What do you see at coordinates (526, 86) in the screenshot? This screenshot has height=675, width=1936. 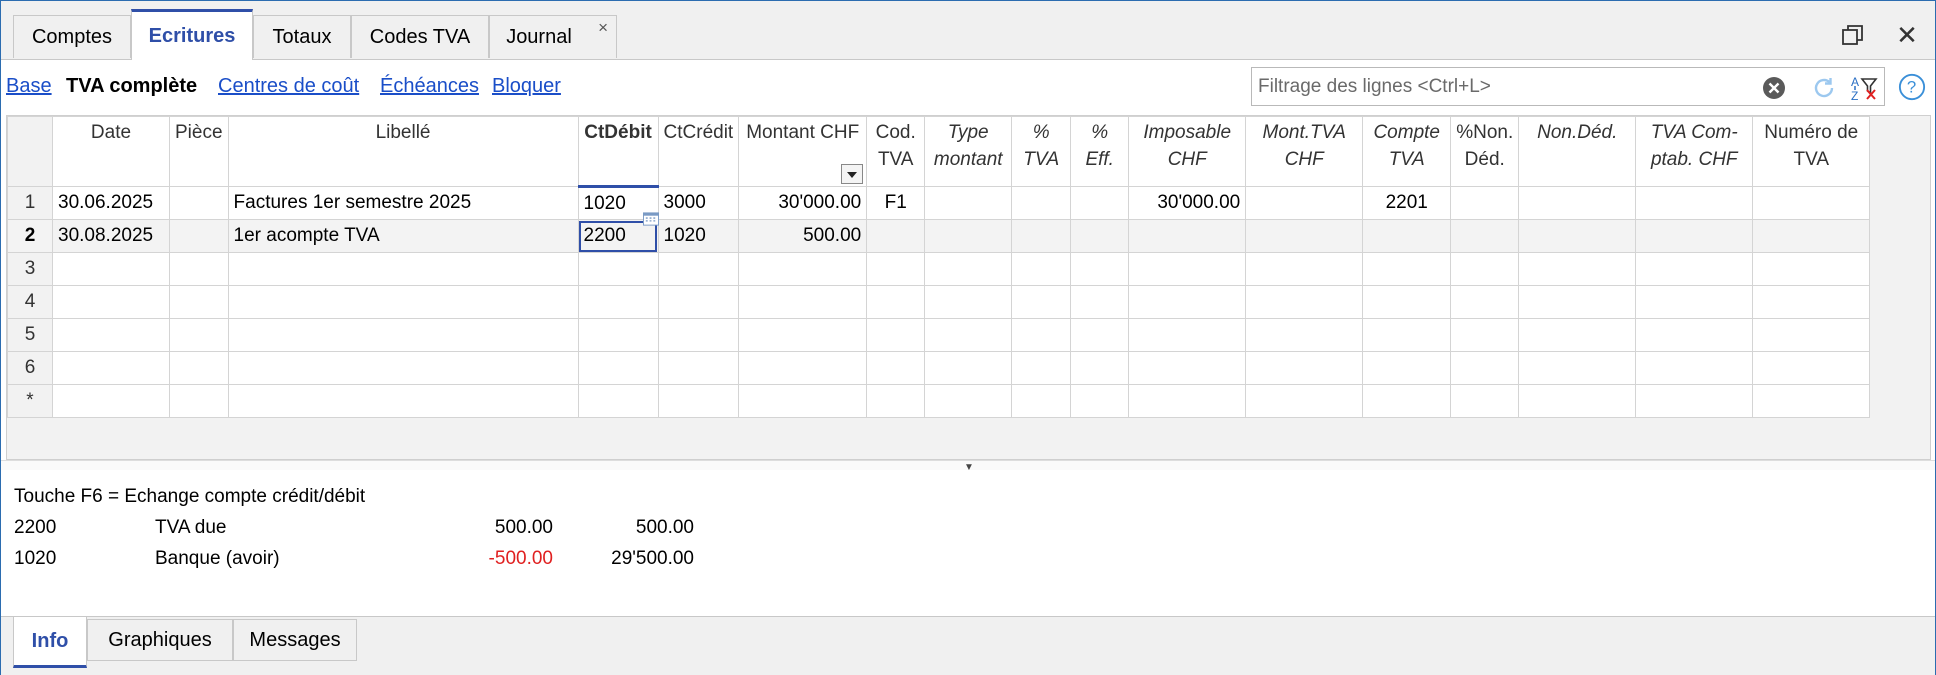 I see `view-bloquer: Bloquer` at bounding box center [526, 86].